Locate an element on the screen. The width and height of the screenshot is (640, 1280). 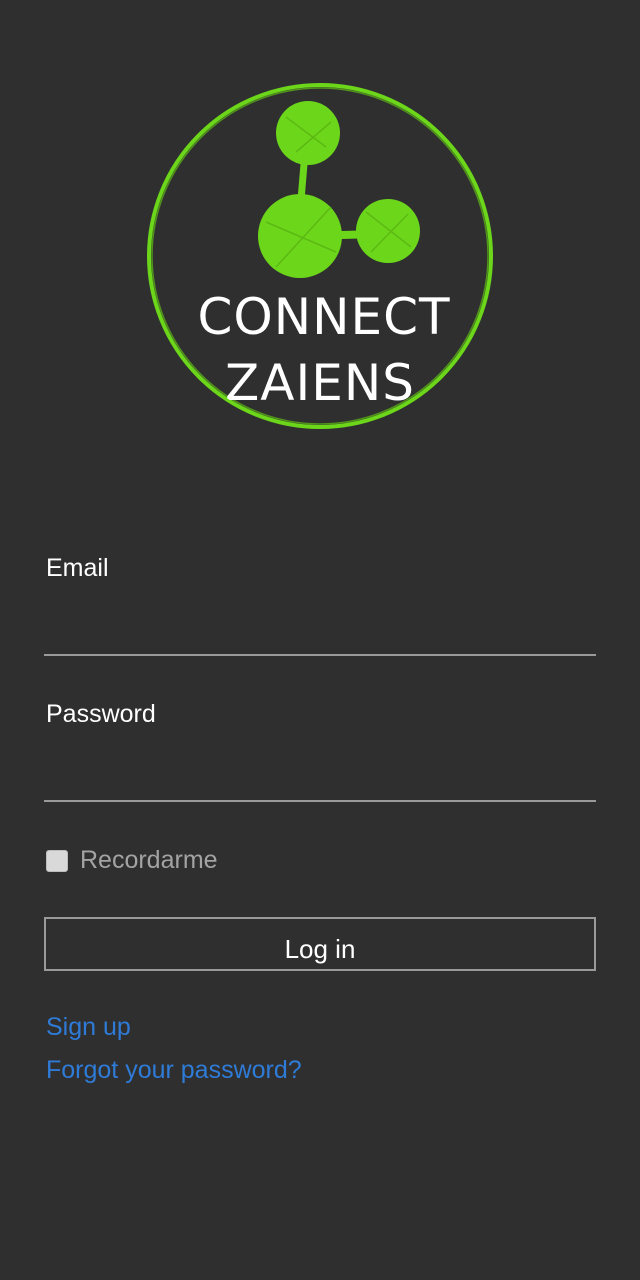
remember-me-row: Recordarme is located at coordinates (132, 860).